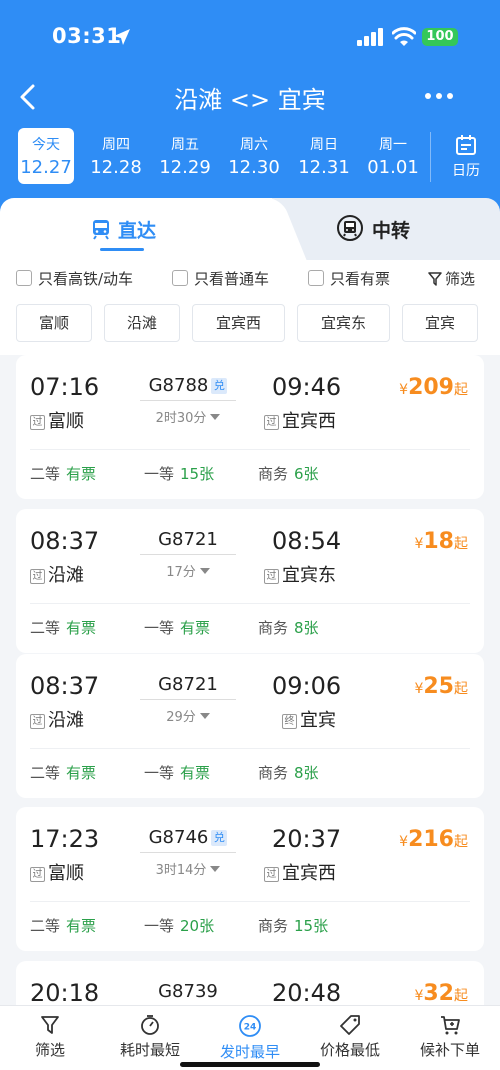 This screenshot has width=500, height=1070. Describe the element at coordinates (393, 167) in the screenshot. I see `date-value: 01.01` at that location.